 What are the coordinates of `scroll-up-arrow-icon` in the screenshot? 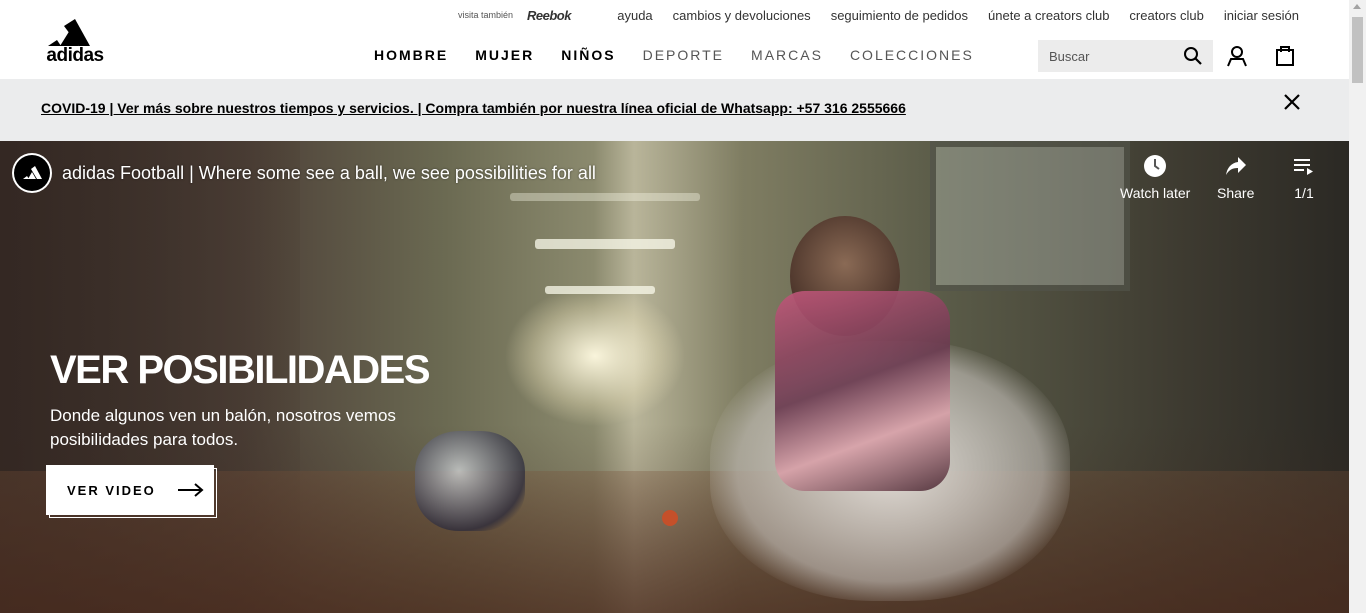 It's located at (1357, 6).